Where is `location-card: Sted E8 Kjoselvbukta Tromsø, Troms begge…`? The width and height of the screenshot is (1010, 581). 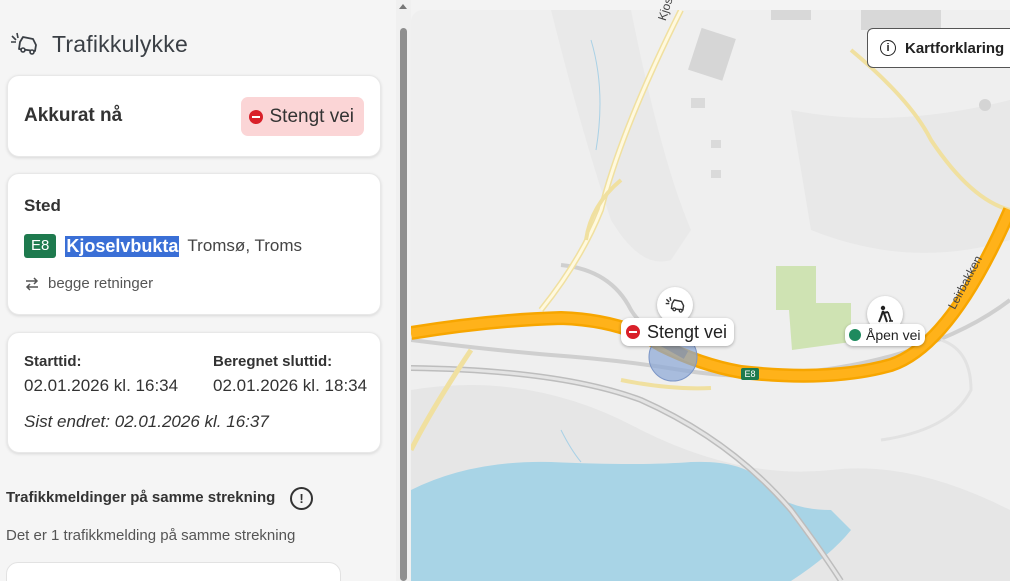 location-card: Sted E8 Kjoselvbukta Tromsø, Troms begge… is located at coordinates (194, 244).